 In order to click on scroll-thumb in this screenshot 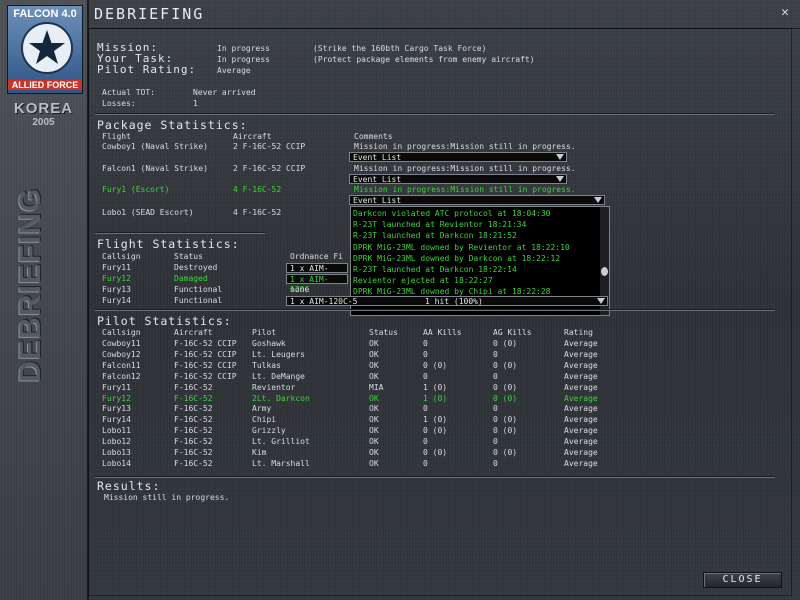, I will do `click(604, 271)`.